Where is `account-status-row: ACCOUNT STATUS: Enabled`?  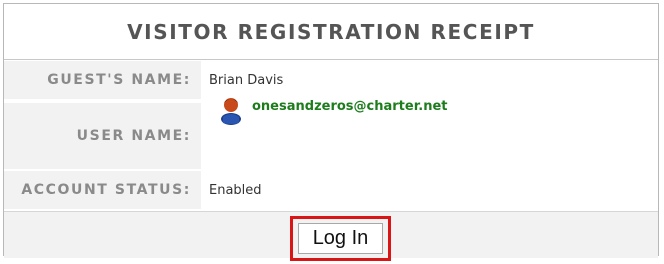
account-status-row: ACCOUNT STATUS: Enabled is located at coordinates (331, 190).